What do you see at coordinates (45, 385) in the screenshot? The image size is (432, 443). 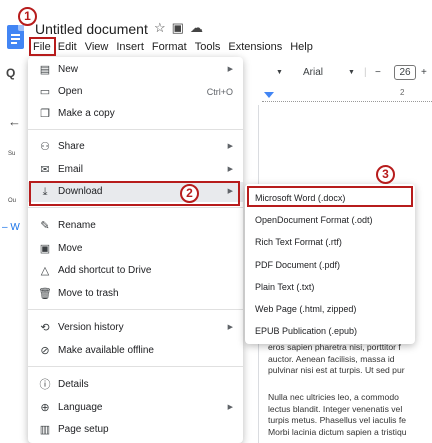 I see `info-icon: ⓘ` at bounding box center [45, 385].